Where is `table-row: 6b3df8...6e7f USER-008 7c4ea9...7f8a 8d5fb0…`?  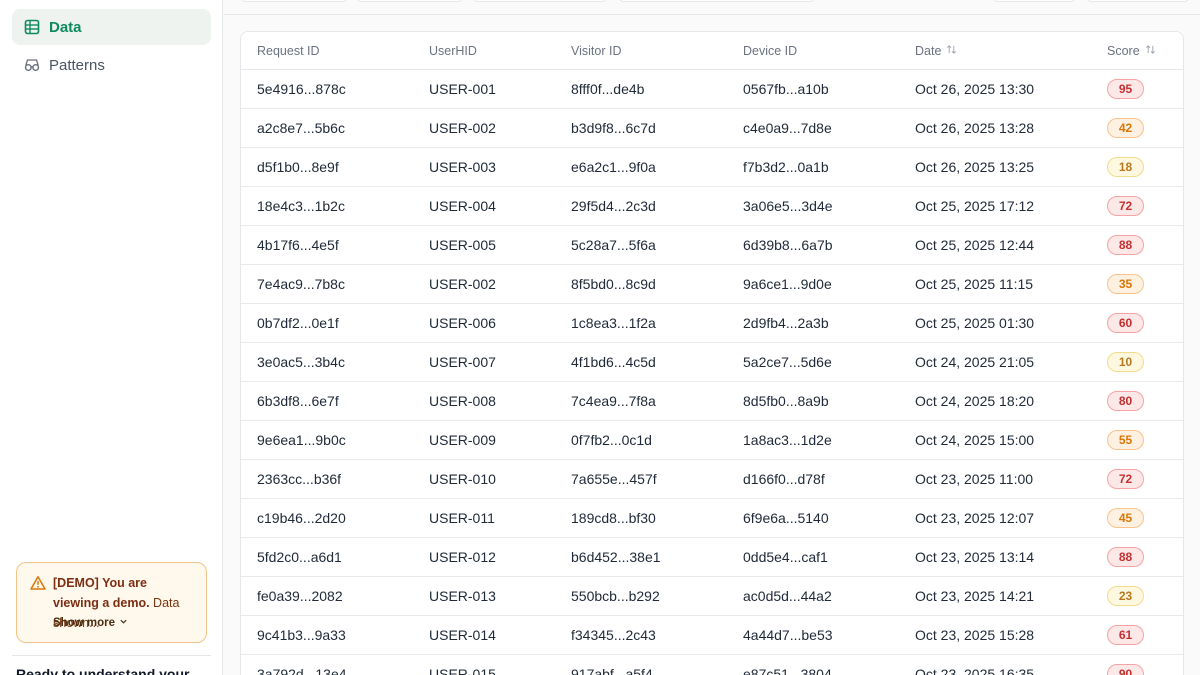
table-row: 6b3df8...6e7f USER-008 7c4ea9...7f8a 8d5fb0… is located at coordinates (712, 401).